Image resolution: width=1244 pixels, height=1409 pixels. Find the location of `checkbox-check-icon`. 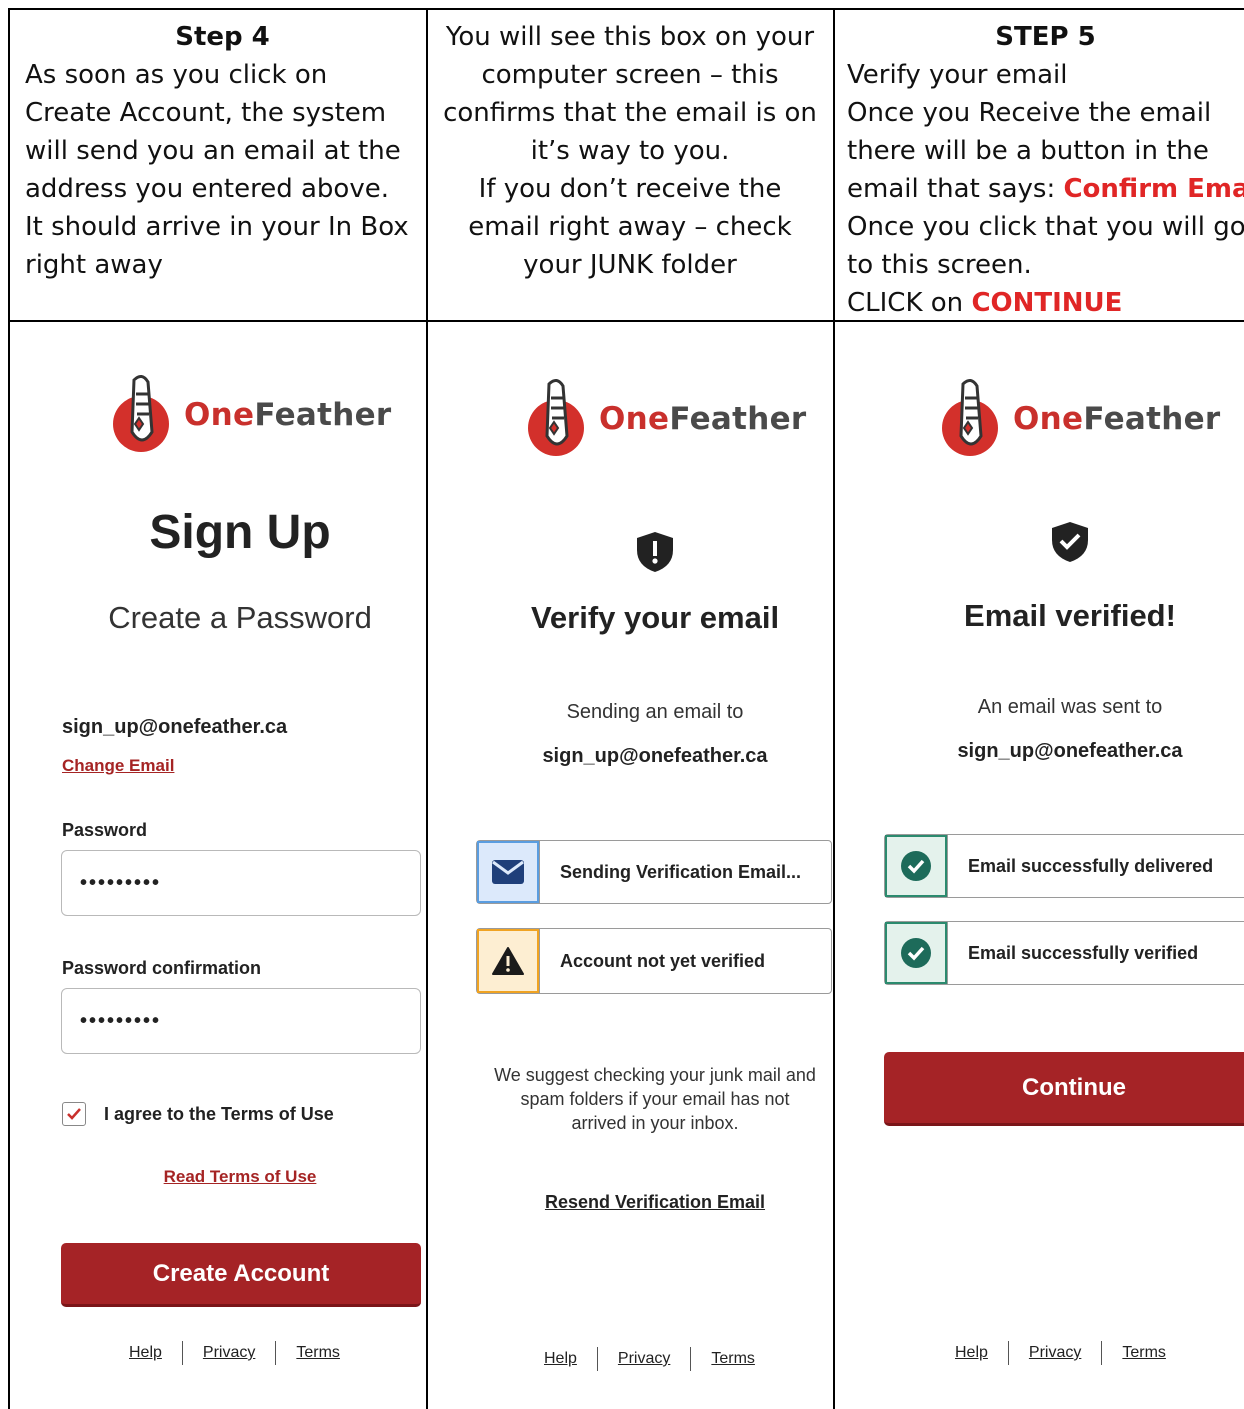

checkbox-check-icon is located at coordinates (74, 1114).